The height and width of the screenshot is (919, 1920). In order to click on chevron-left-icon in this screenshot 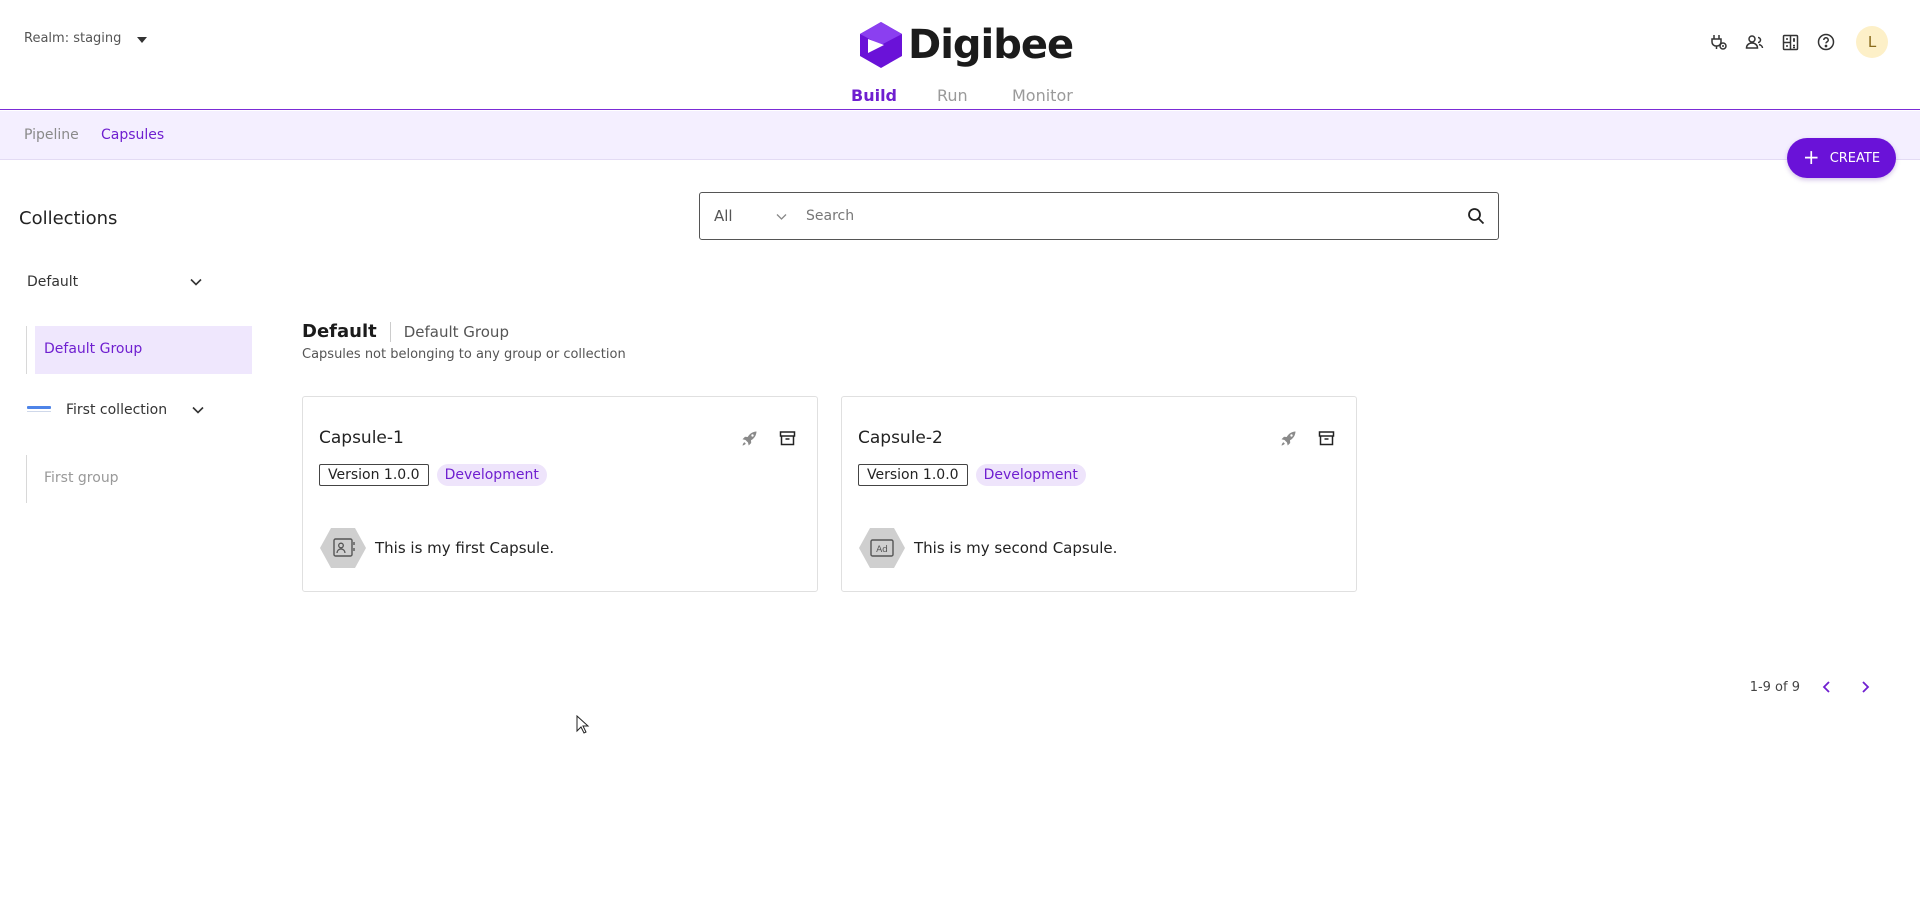, I will do `click(1827, 687)`.